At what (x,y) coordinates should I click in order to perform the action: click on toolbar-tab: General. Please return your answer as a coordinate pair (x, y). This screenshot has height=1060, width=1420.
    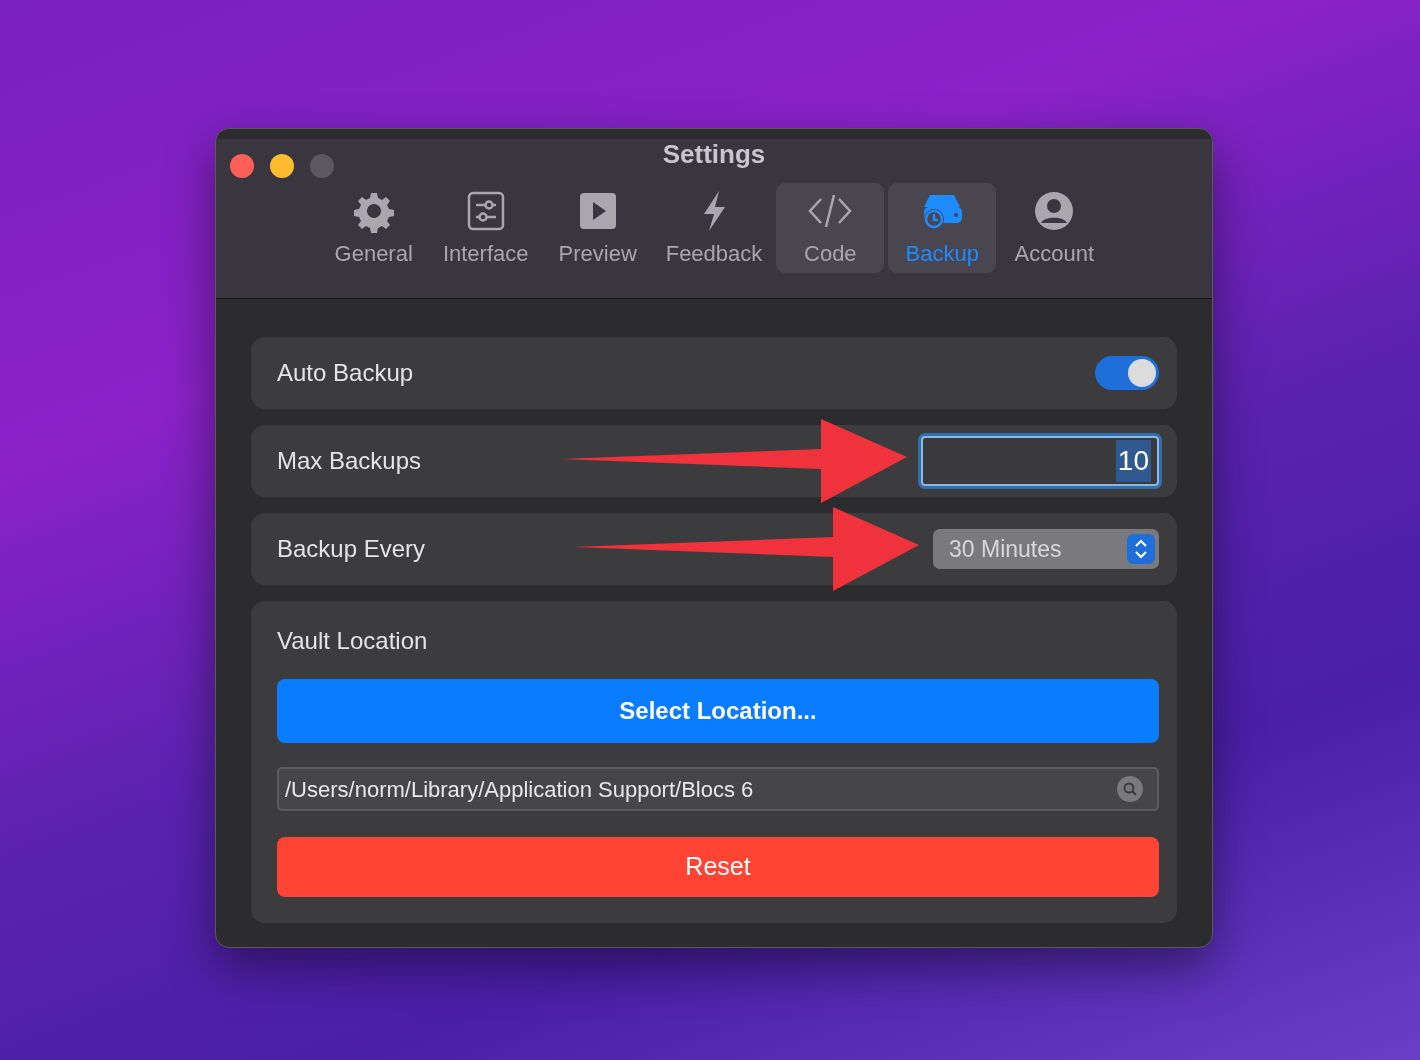
    Looking at the image, I should click on (373, 228).